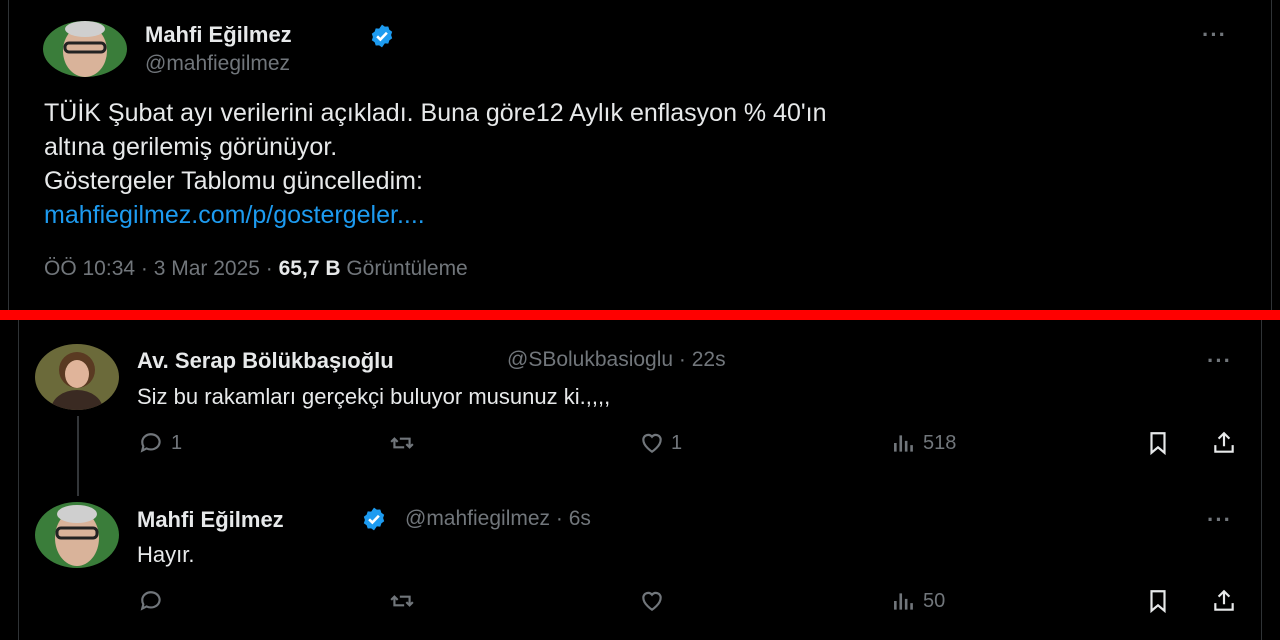  I want to click on reply-author-name: Mahfi Eğilmez, so click(210, 520).